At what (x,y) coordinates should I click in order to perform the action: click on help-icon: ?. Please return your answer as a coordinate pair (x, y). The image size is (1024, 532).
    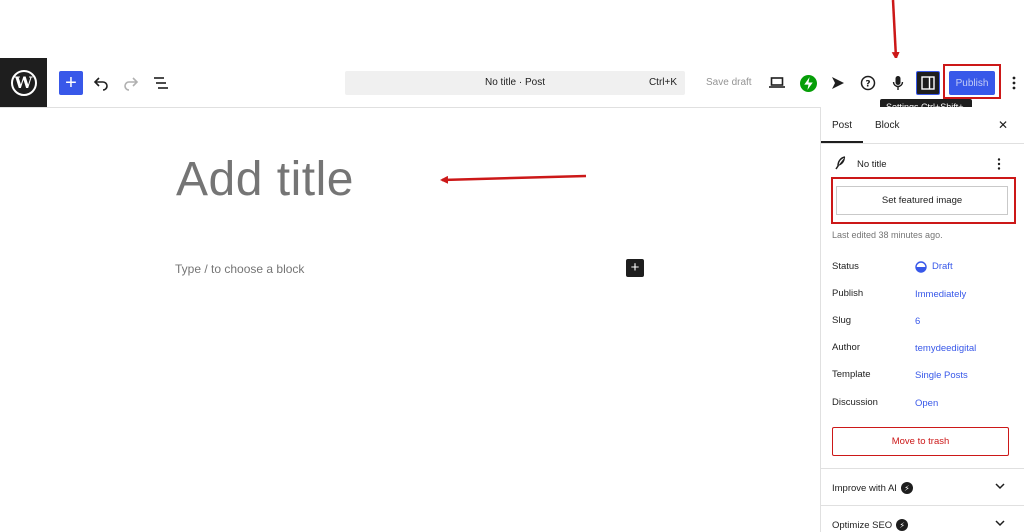
    Looking at the image, I should click on (868, 83).